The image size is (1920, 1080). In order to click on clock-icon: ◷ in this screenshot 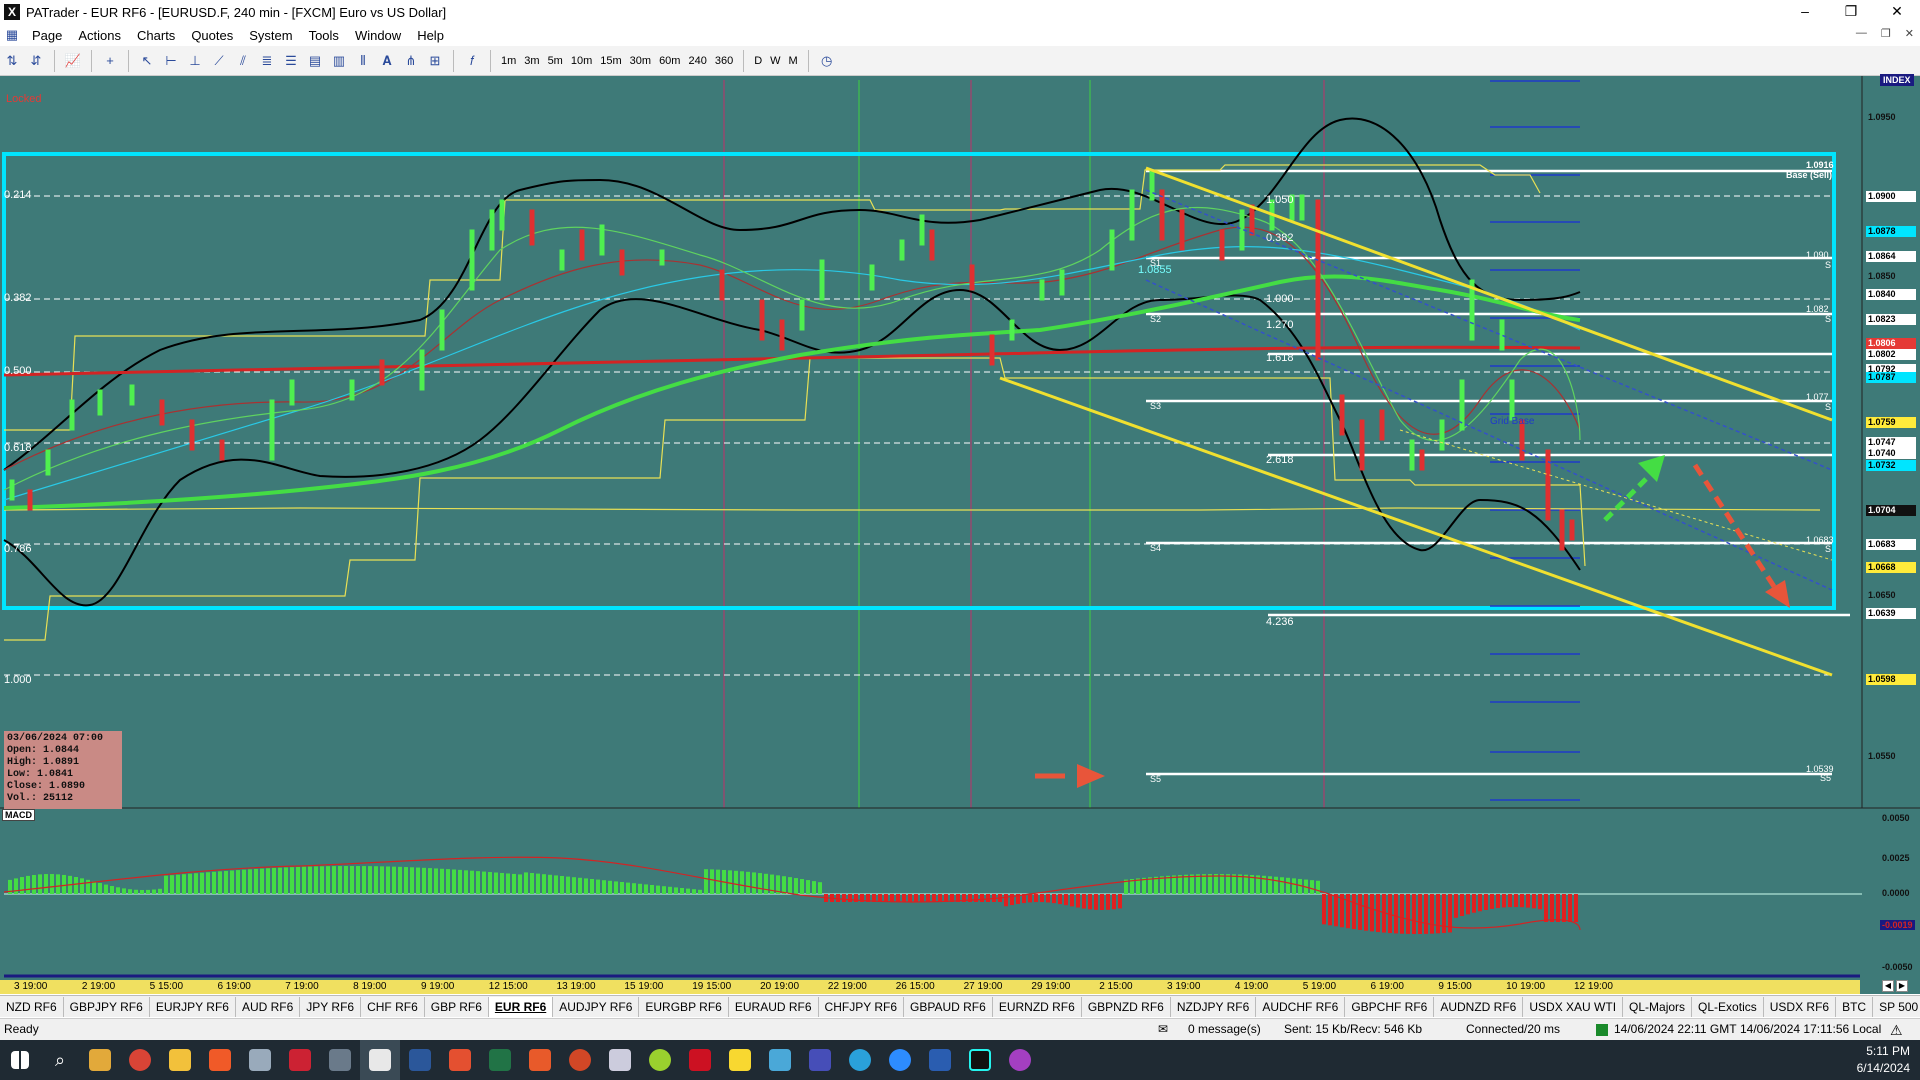, I will do `click(827, 61)`.